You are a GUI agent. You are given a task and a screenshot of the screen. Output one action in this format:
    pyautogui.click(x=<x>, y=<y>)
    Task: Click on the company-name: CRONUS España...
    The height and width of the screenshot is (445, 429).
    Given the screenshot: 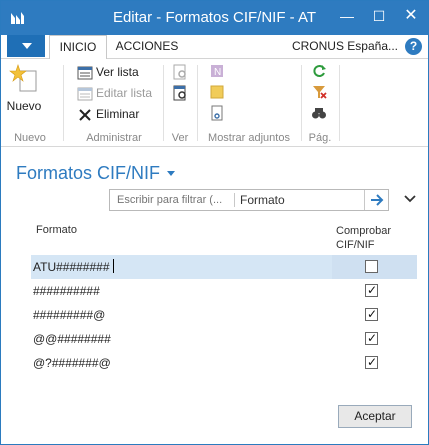 What is the action you would take?
    pyautogui.click(x=345, y=46)
    